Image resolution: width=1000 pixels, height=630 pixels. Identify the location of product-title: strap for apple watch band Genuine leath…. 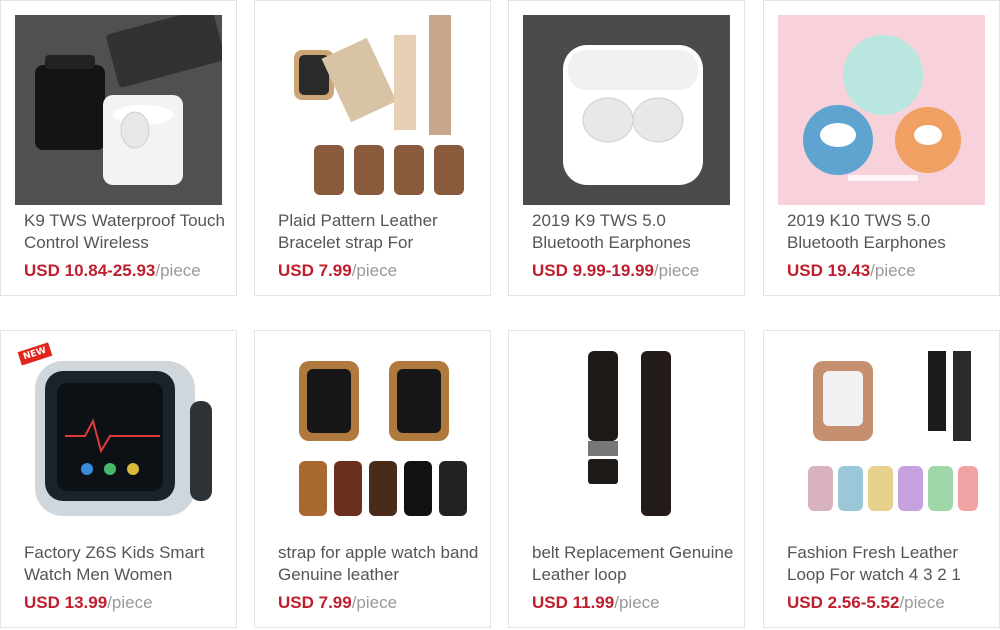
(380, 564).